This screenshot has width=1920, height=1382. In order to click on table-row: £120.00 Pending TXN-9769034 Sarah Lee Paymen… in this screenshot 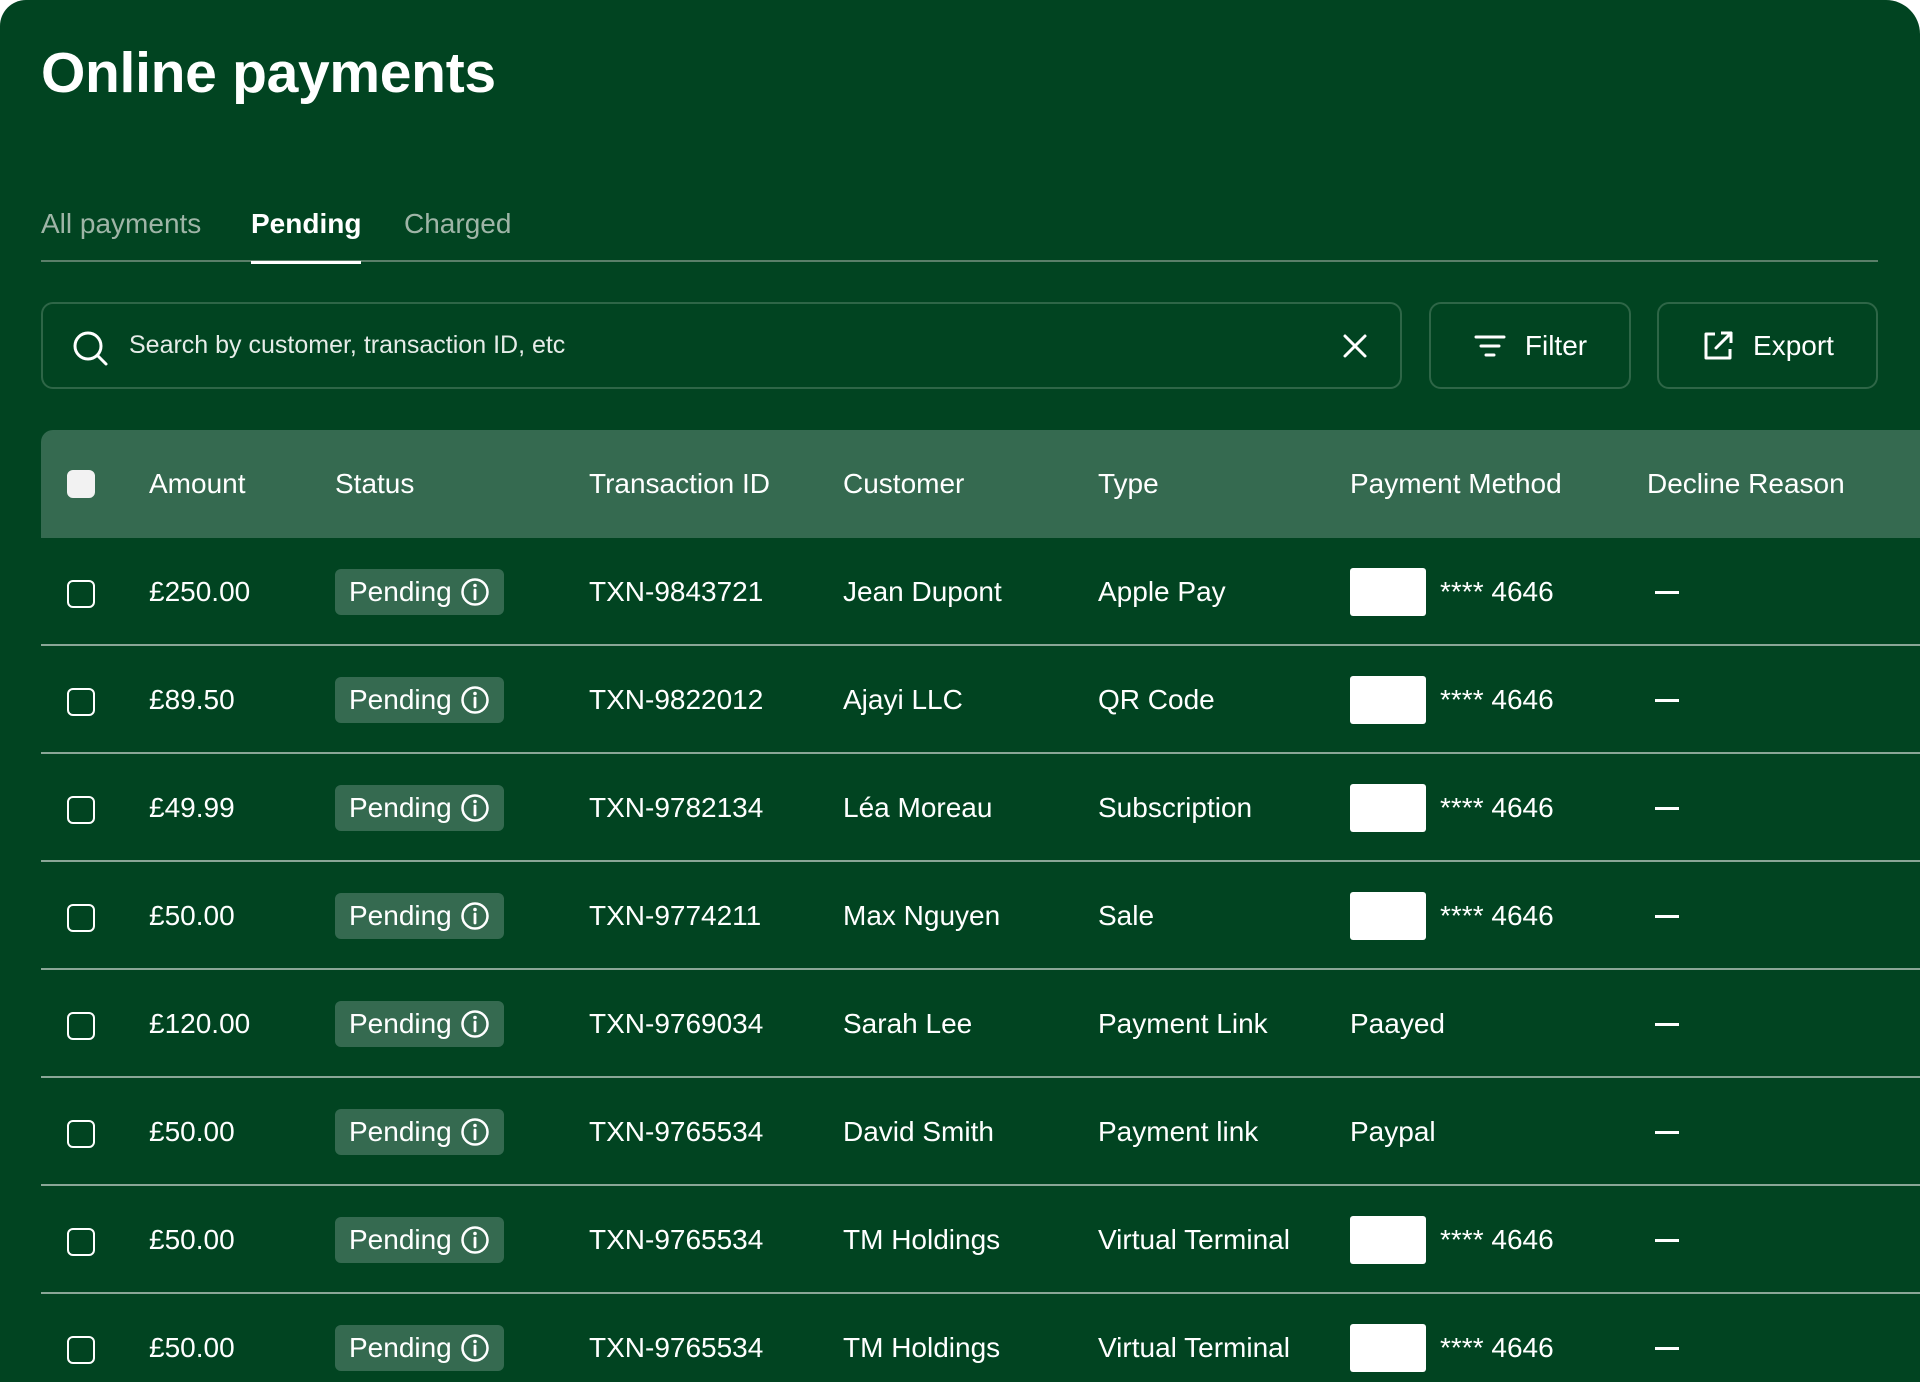, I will do `click(980, 1024)`.